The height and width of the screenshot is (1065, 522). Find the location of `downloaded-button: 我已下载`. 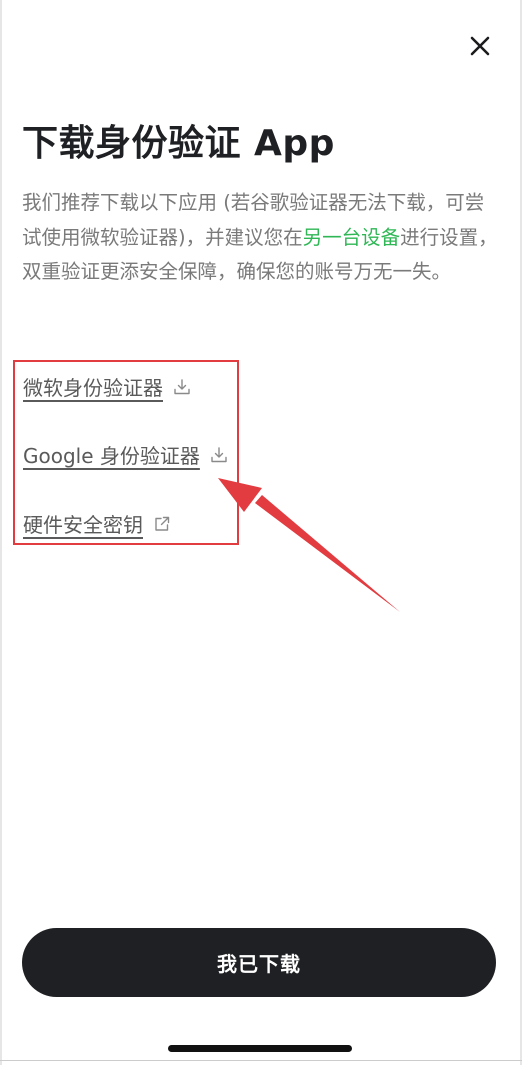

downloaded-button: 我已下载 is located at coordinates (259, 962).